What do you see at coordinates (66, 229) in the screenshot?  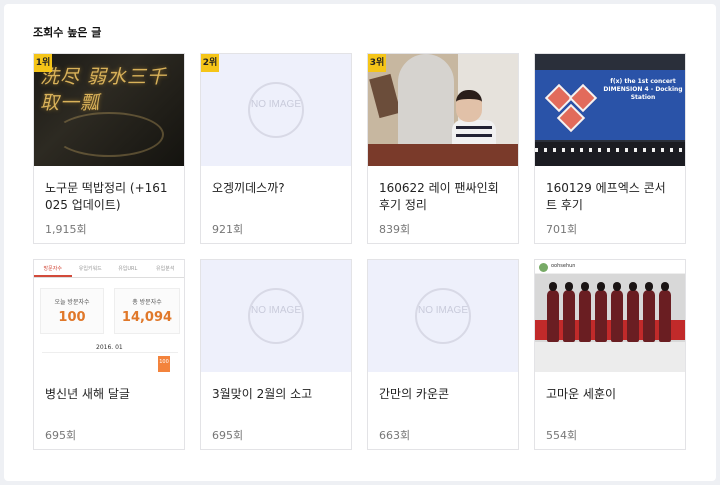 I see `view-count: 1,915회` at bounding box center [66, 229].